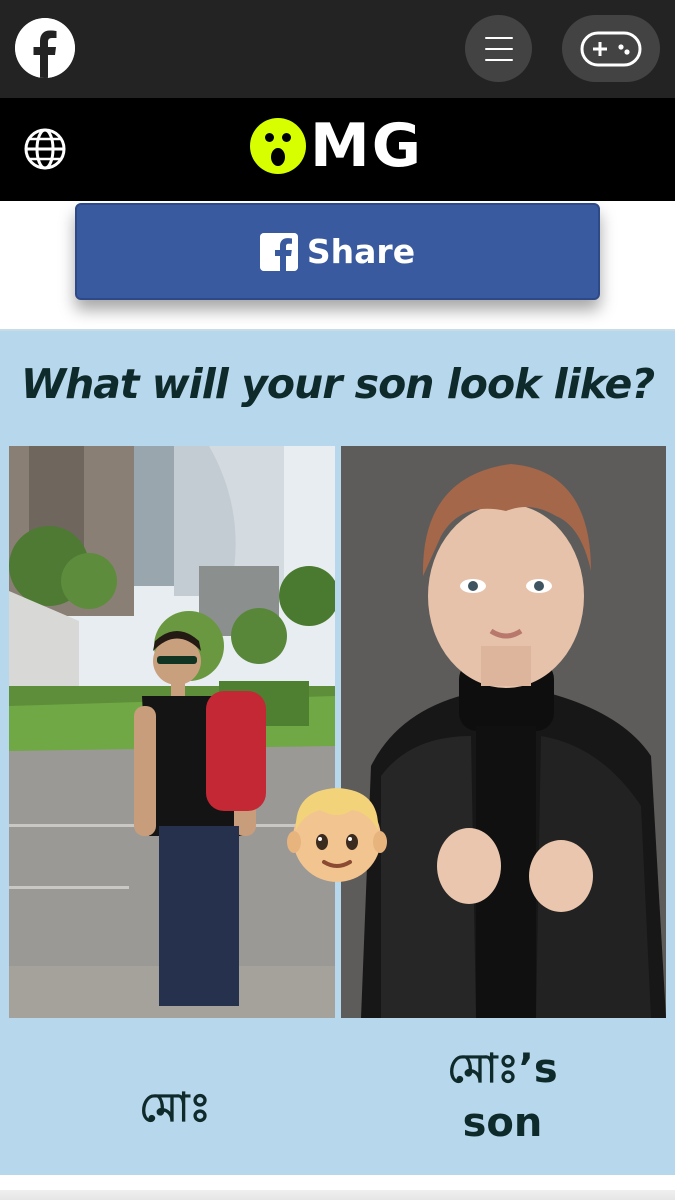  Describe the element at coordinates (337, 384) in the screenshot. I see `result-title: What will your son look like?` at that location.